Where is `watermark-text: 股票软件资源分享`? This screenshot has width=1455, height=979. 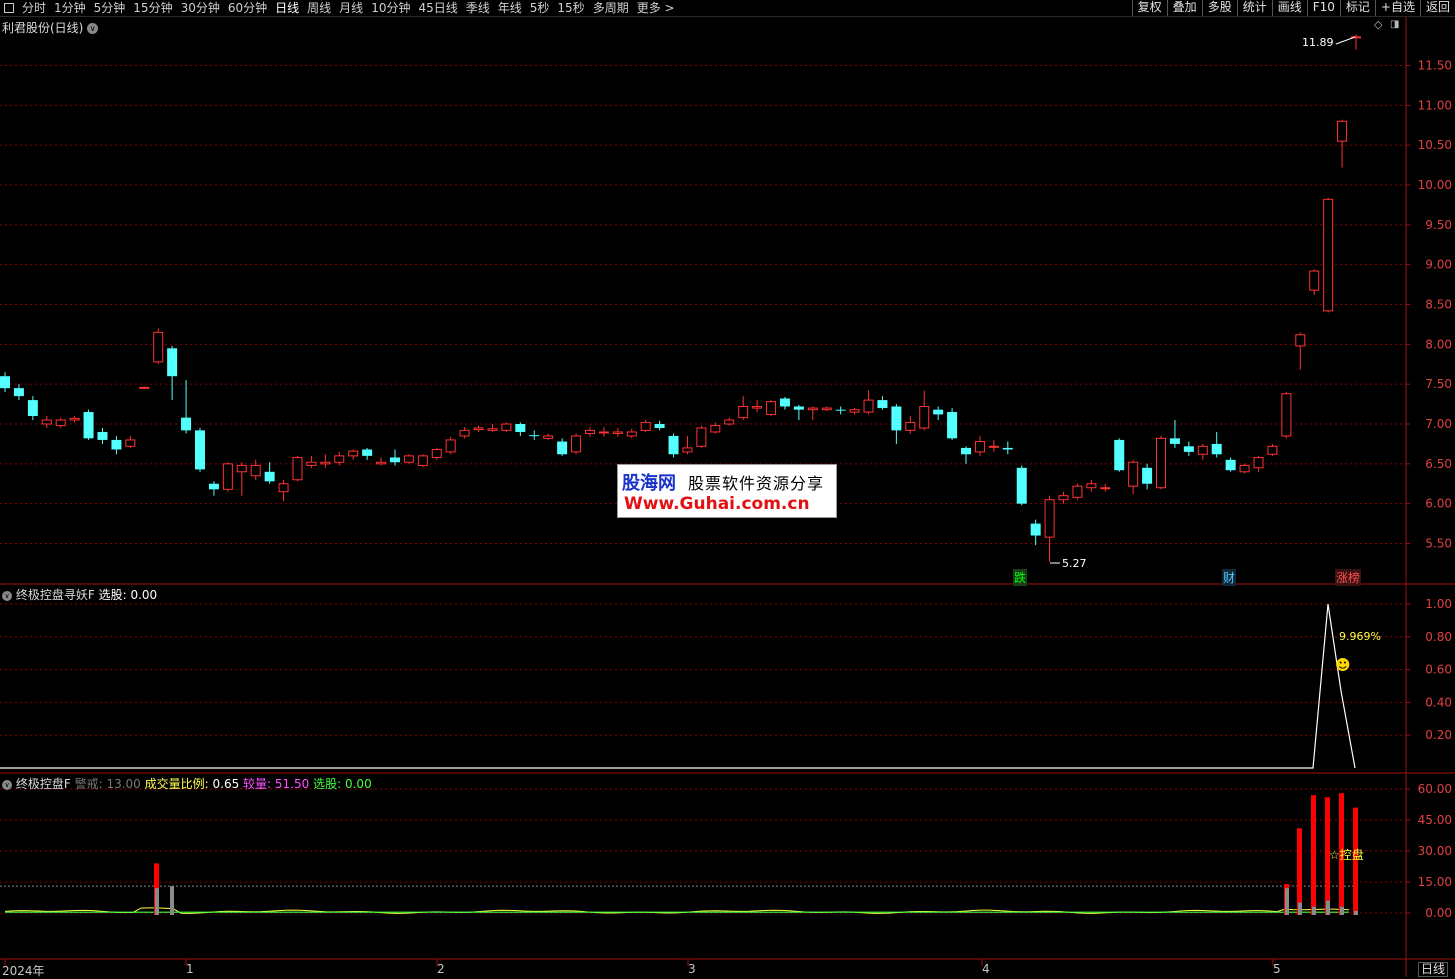 watermark-text: 股票软件资源分享 is located at coordinates (756, 483).